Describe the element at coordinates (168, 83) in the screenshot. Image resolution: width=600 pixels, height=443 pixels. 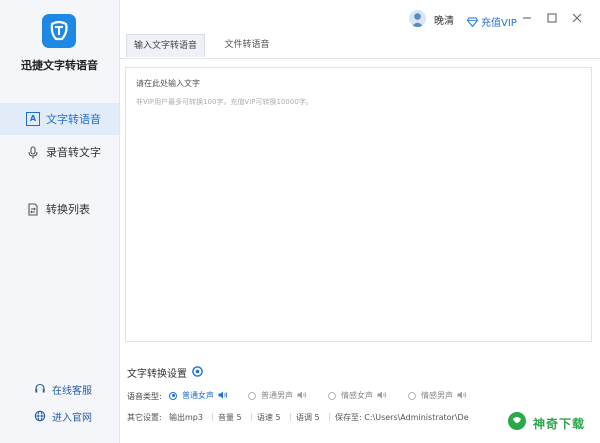
I see `editor-placeholder: 请在此处输入文字` at that location.